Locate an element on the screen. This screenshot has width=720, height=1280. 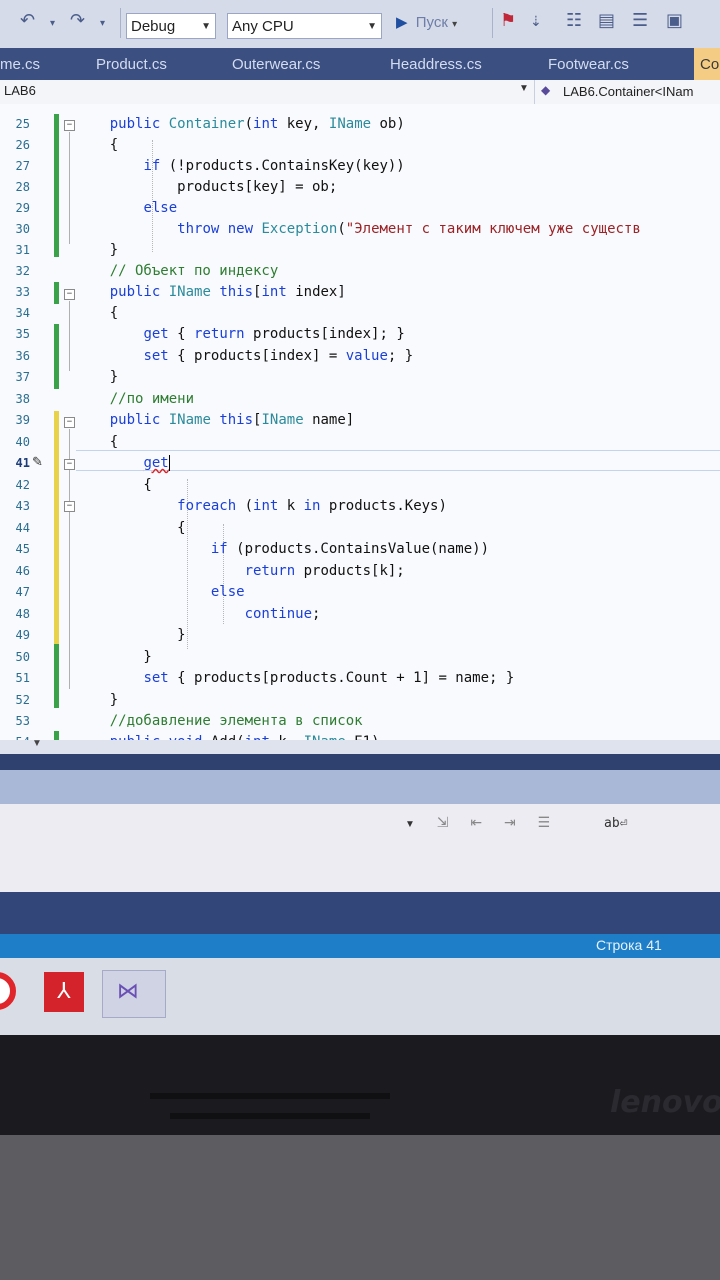
clear-all-icon: ☰ is located at coordinates (544, 822).